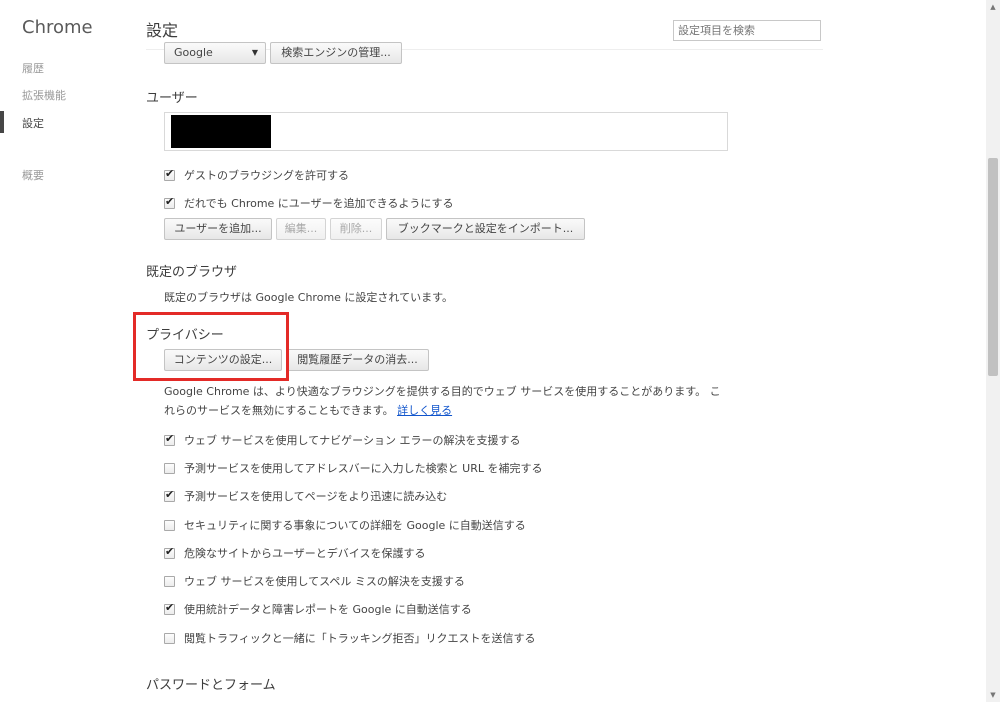  I want to click on sidebar-item-history: 履歴, so click(33, 68).